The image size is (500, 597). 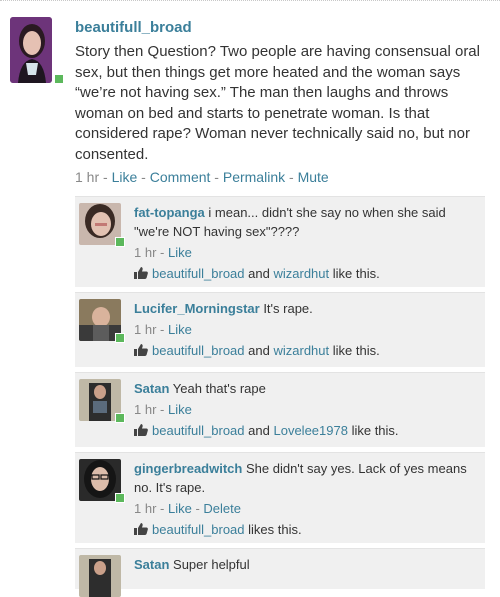 What do you see at coordinates (288, 308) in the screenshot?
I see `comment-text: It's rape.` at bounding box center [288, 308].